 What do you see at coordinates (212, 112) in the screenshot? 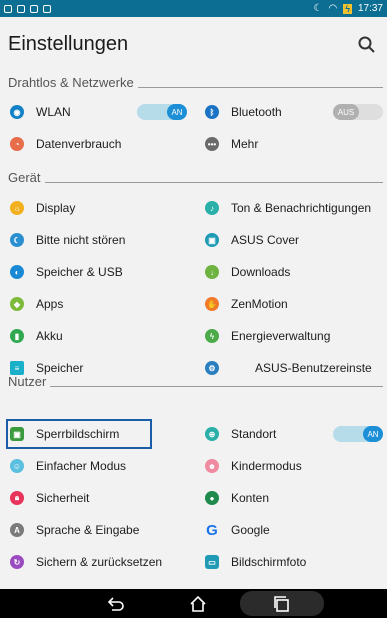
I see `bluetooth-icon: ᛒ` at bounding box center [212, 112].